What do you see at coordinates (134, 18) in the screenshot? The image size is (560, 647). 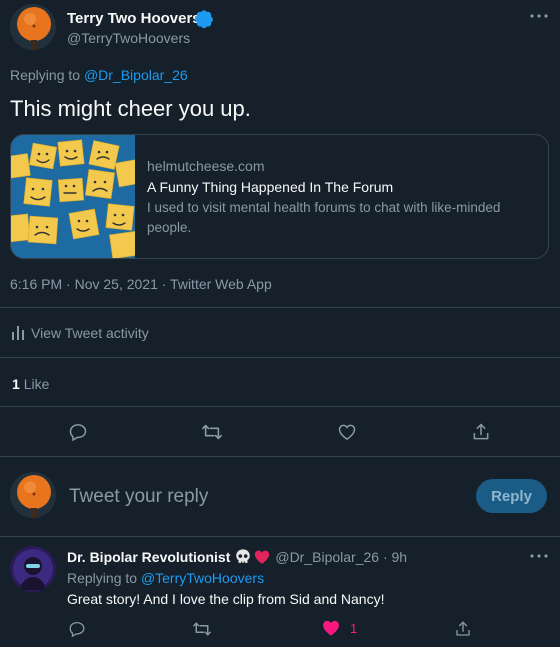 I see `author-name: Terry Two Hoovers` at bounding box center [134, 18].